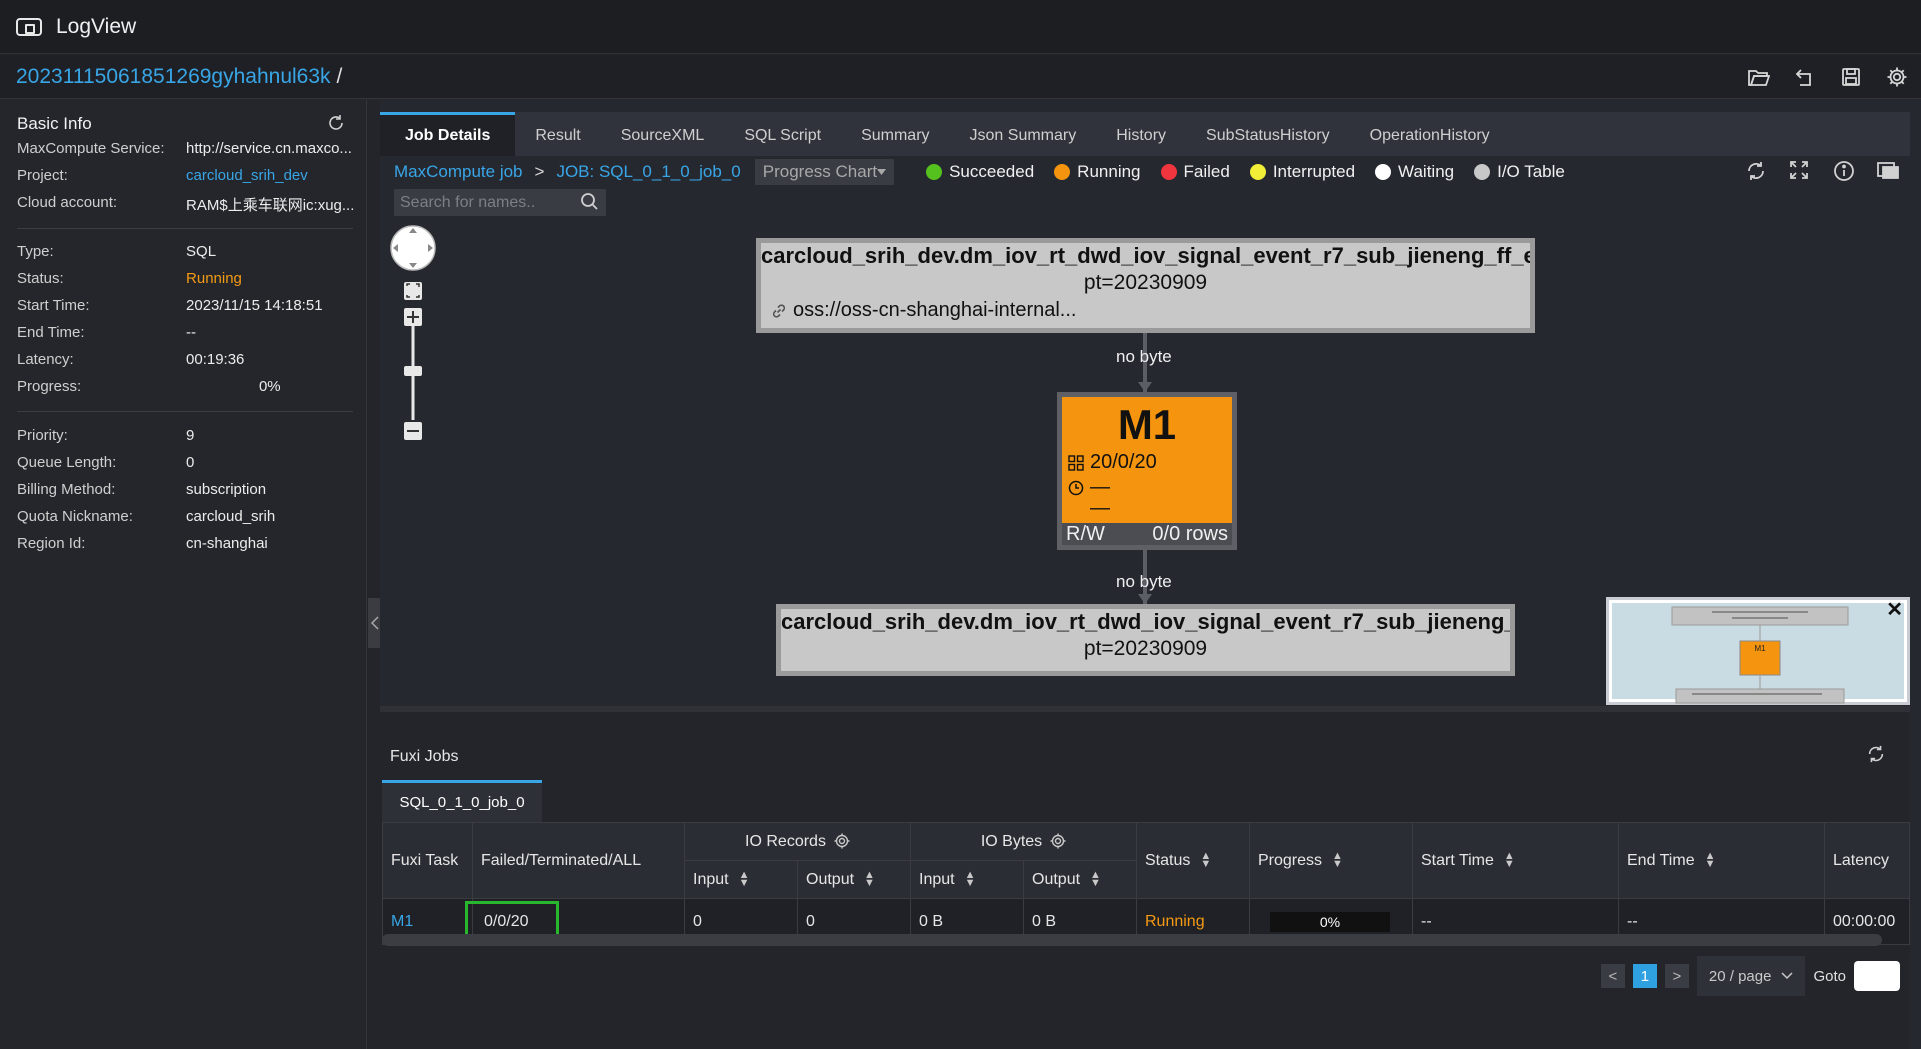  What do you see at coordinates (427, 860) in the screenshot?
I see `col-fuxi-task: Fuxi Task` at bounding box center [427, 860].